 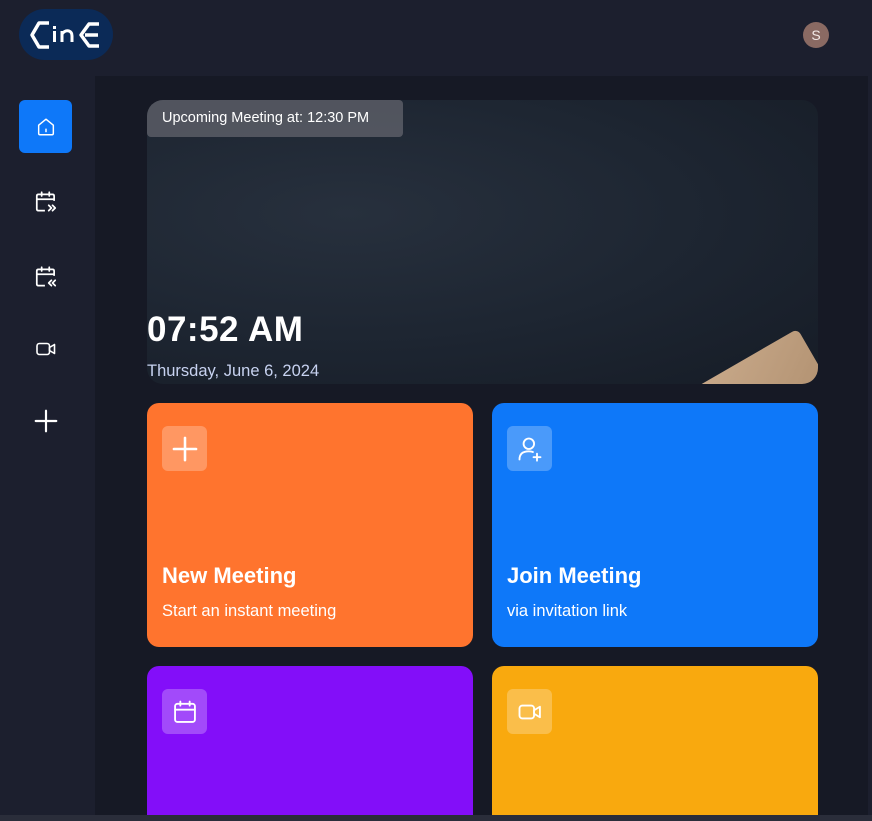 I want to click on right-edge, so click(x=870, y=448).